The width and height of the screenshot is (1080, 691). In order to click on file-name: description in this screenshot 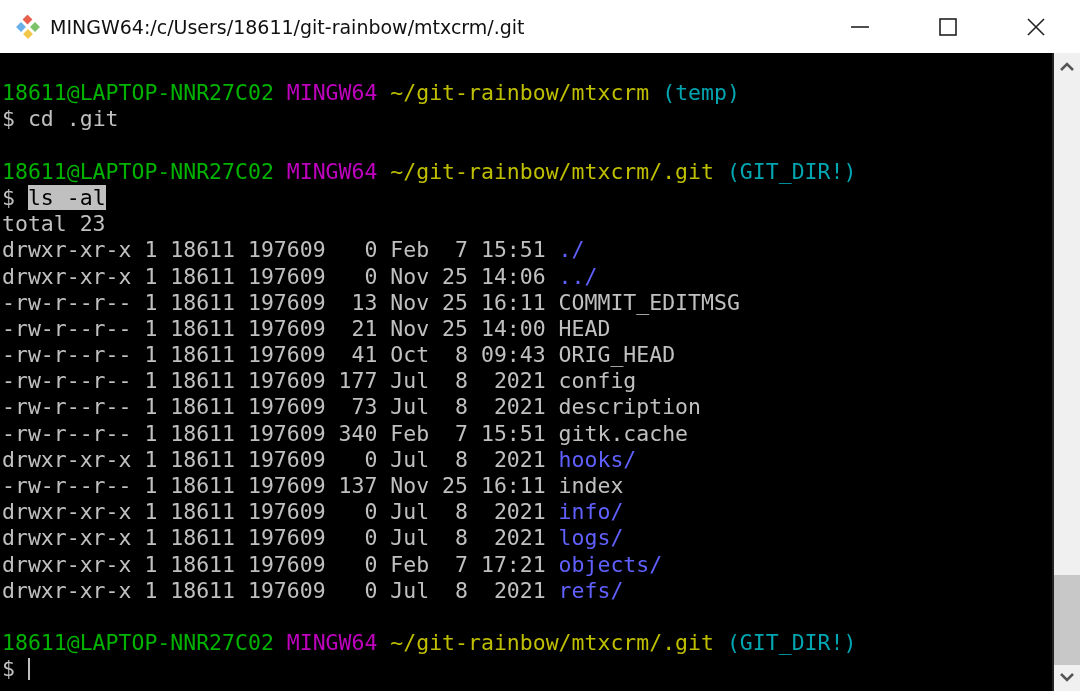, I will do `click(629, 407)`.